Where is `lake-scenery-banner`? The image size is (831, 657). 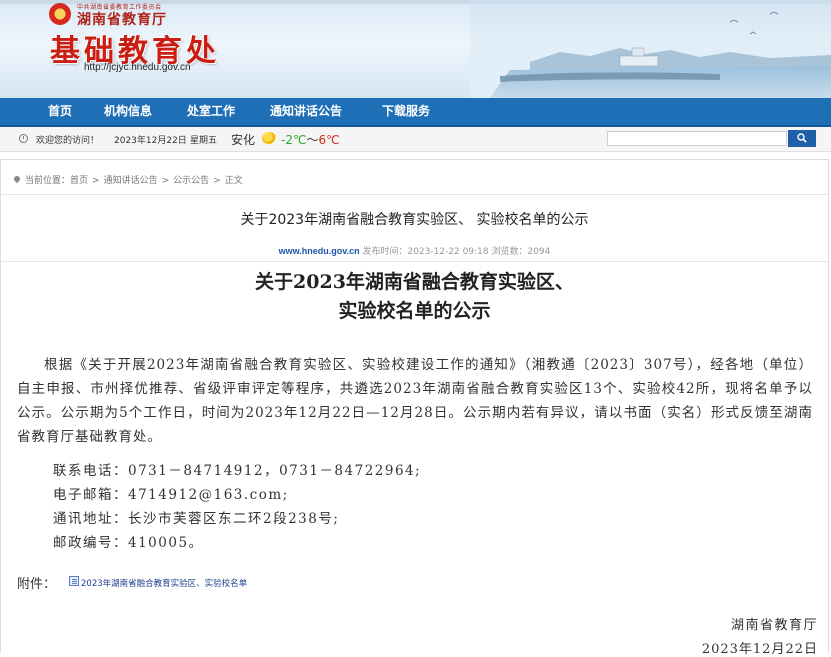 lake-scenery-banner is located at coordinates (650, 49).